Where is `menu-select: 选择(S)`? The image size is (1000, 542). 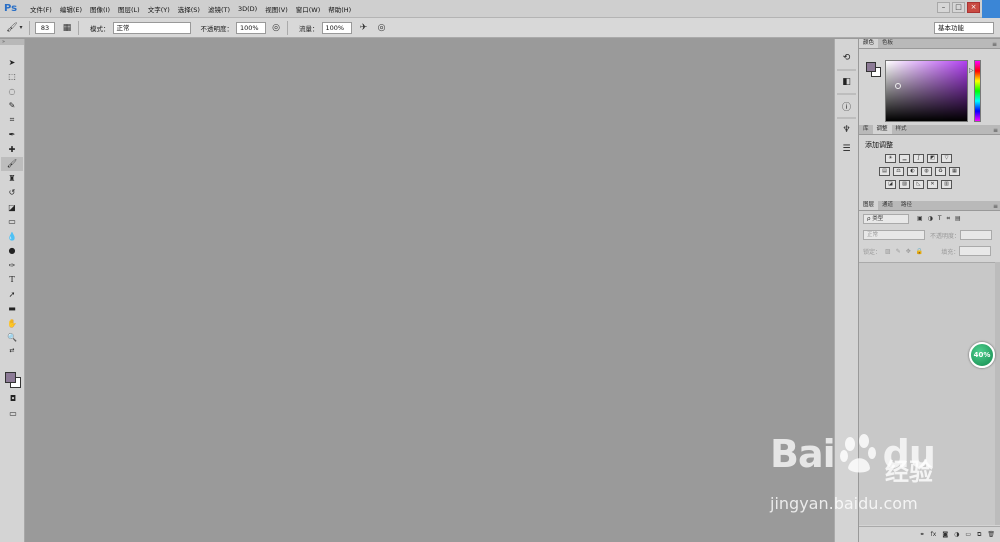
menu-select: 选择(S) is located at coordinates (189, 9).